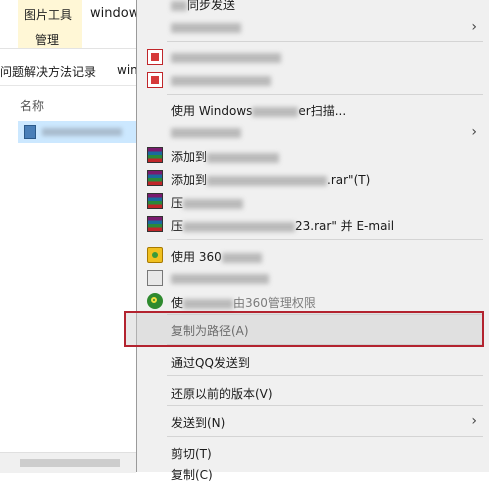  Describe the element at coordinates (222, 394) in the screenshot. I see `menu-item-label: 还原以前的版本(V)` at that location.